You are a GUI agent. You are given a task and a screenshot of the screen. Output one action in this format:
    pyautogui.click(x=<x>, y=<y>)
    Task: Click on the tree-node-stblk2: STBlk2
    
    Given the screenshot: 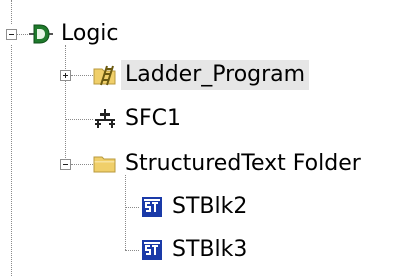 What is the action you would take?
    pyautogui.click(x=195, y=207)
    